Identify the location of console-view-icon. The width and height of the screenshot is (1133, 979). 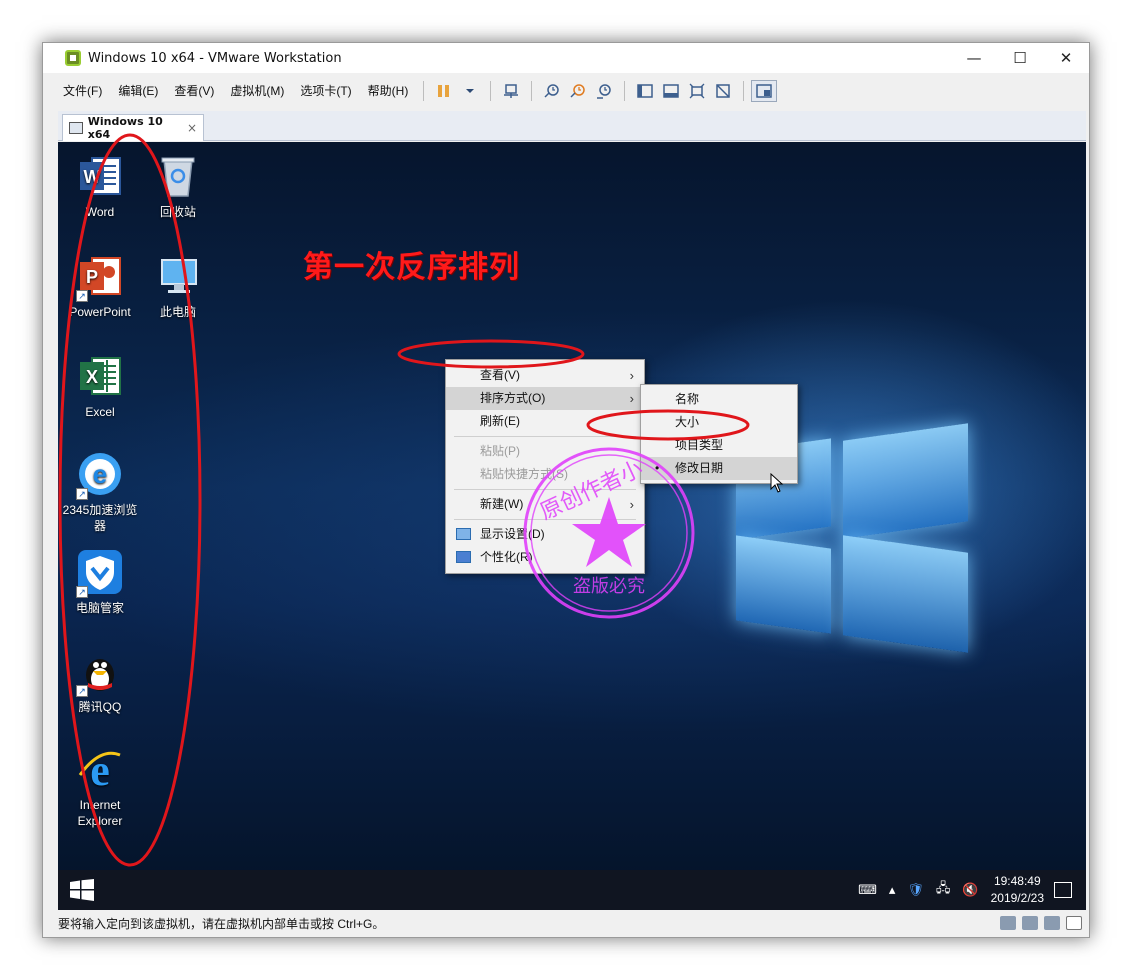
(764, 91).